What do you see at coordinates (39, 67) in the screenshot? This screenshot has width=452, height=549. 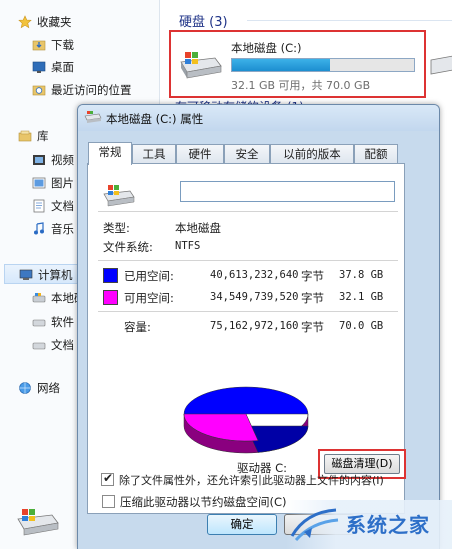 I see `desktop-icon` at bounding box center [39, 67].